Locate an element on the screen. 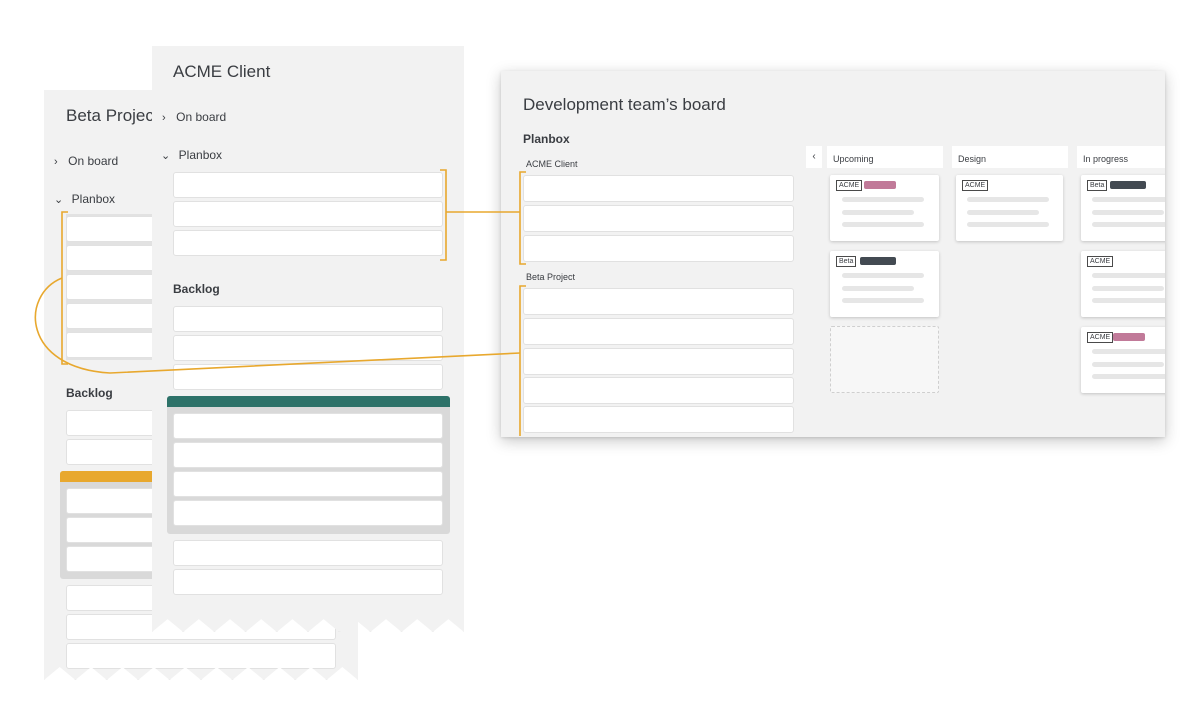 The width and height of the screenshot is (1200, 720). collapse-planbox-button: ‹ is located at coordinates (814, 157).